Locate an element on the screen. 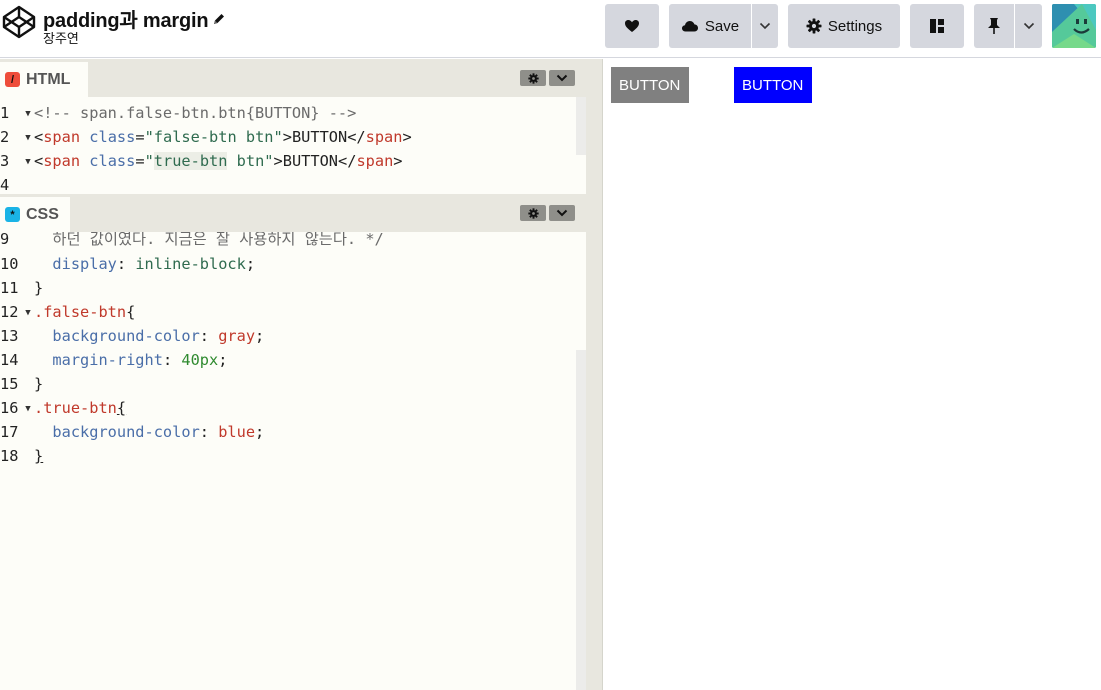  pen-author: 장주연 is located at coordinates (61, 37).